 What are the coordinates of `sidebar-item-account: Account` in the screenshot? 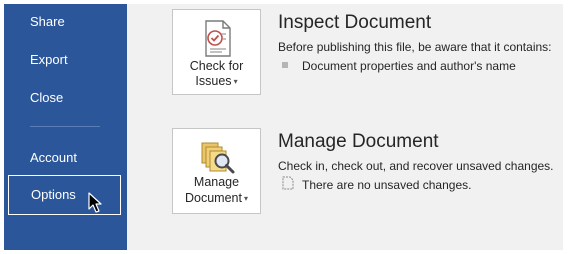 It's located at (53, 158).